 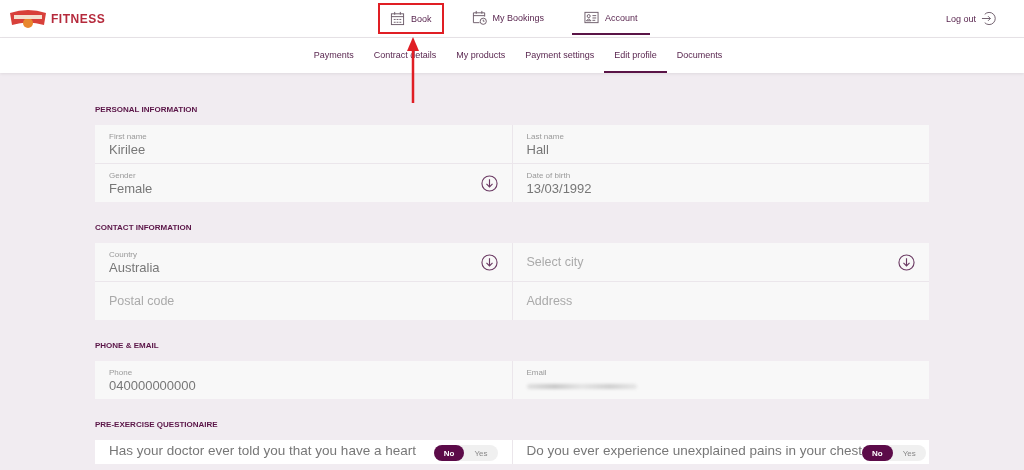 What do you see at coordinates (508, 18) in the screenshot?
I see `nav-tab: My Bookings` at bounding box center [508, 18].